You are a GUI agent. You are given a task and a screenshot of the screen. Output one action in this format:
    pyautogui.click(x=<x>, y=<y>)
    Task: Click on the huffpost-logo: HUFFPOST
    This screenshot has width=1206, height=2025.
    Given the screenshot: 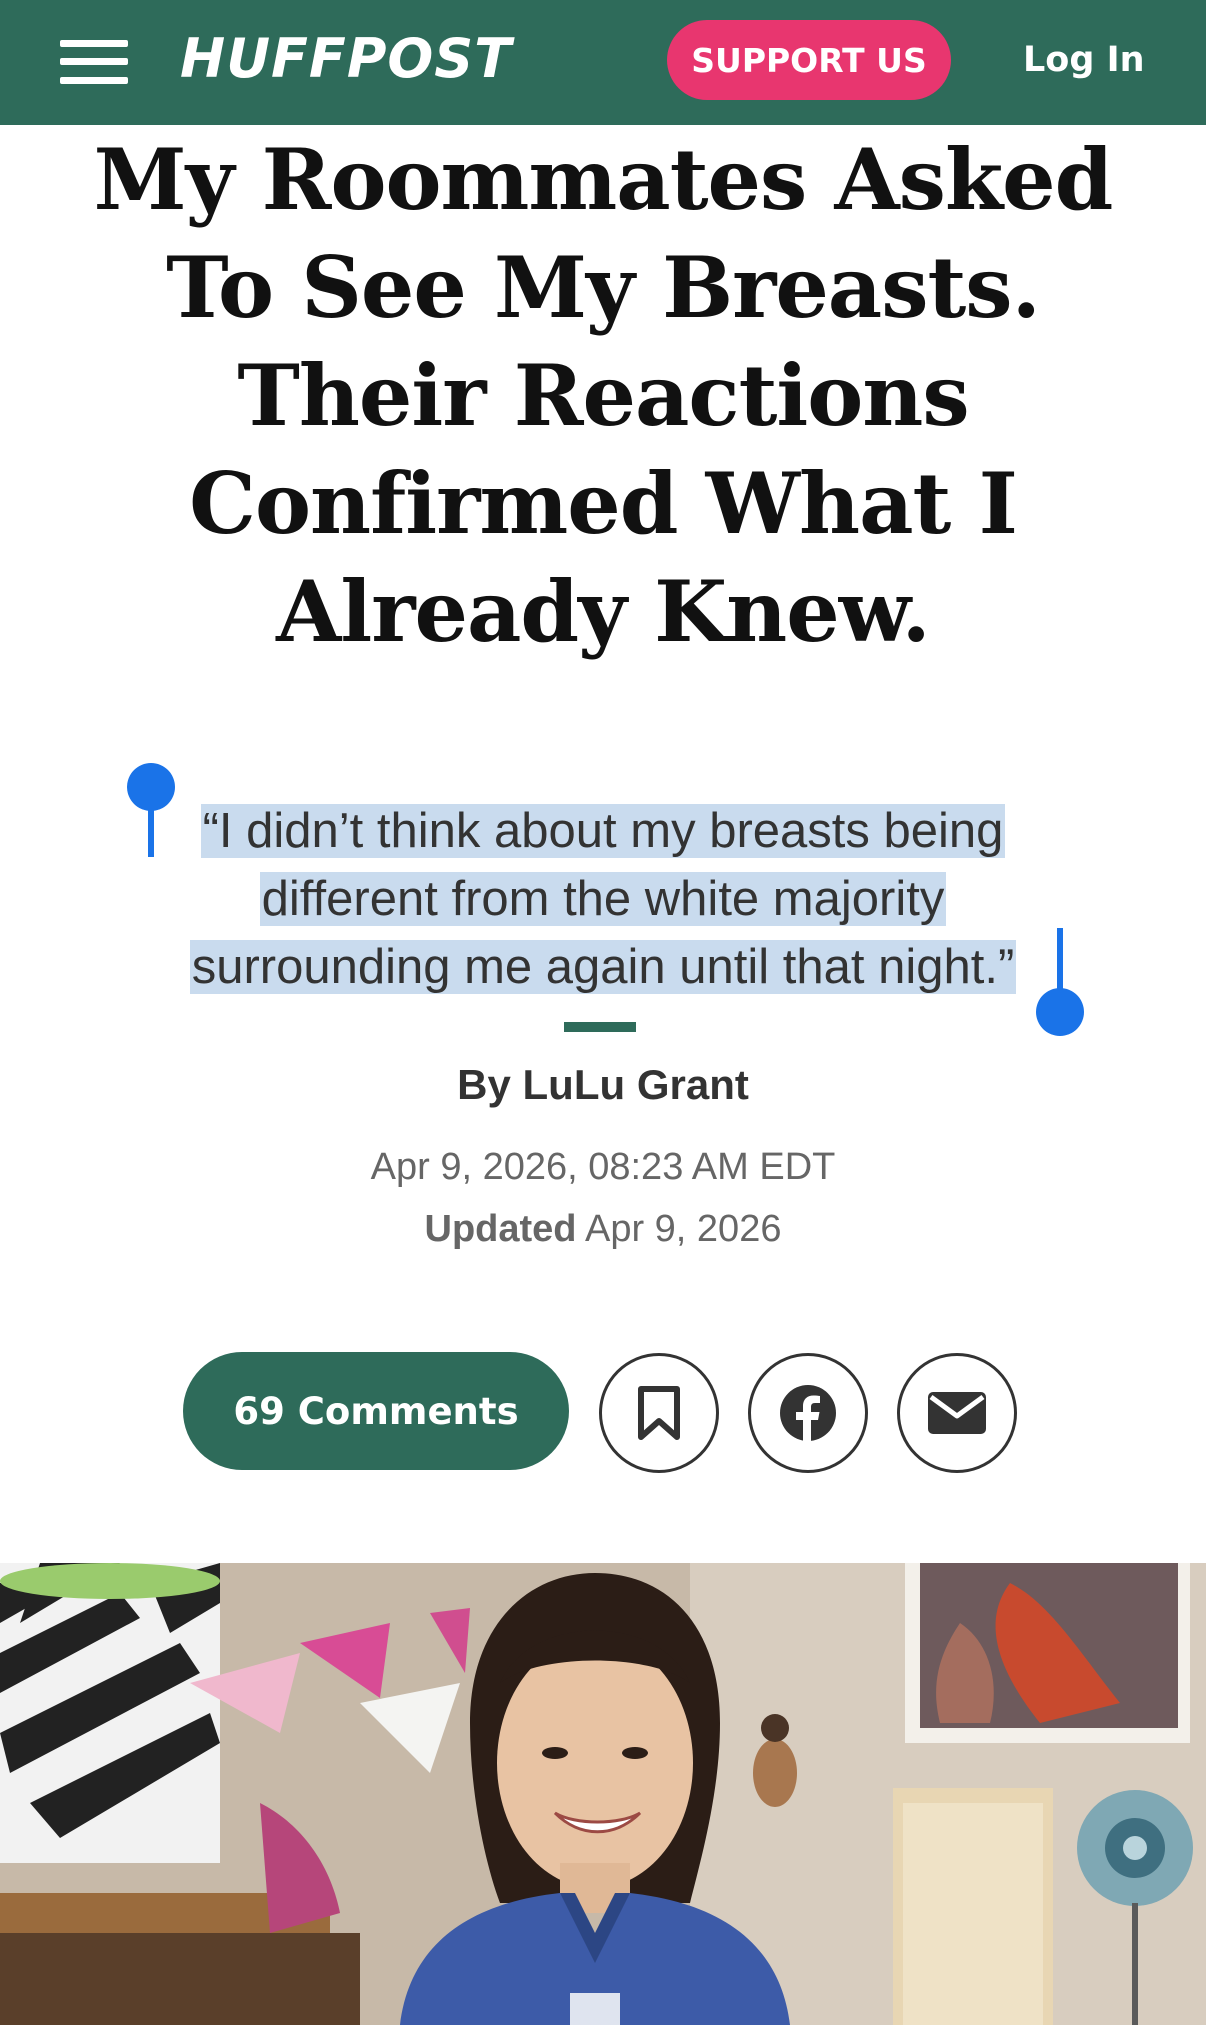 What is the action you would take?
    pyautogui.click(x=346, y=59)
    